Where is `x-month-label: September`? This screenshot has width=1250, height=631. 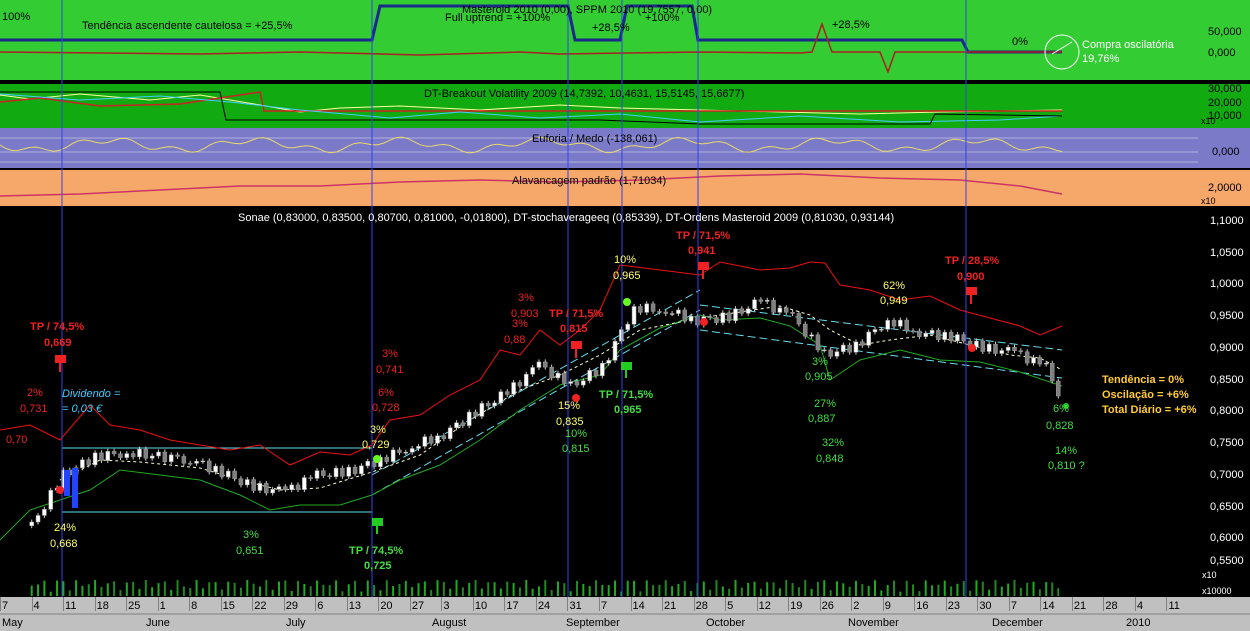 x-month-label: September is located at coordinates (593, 623).